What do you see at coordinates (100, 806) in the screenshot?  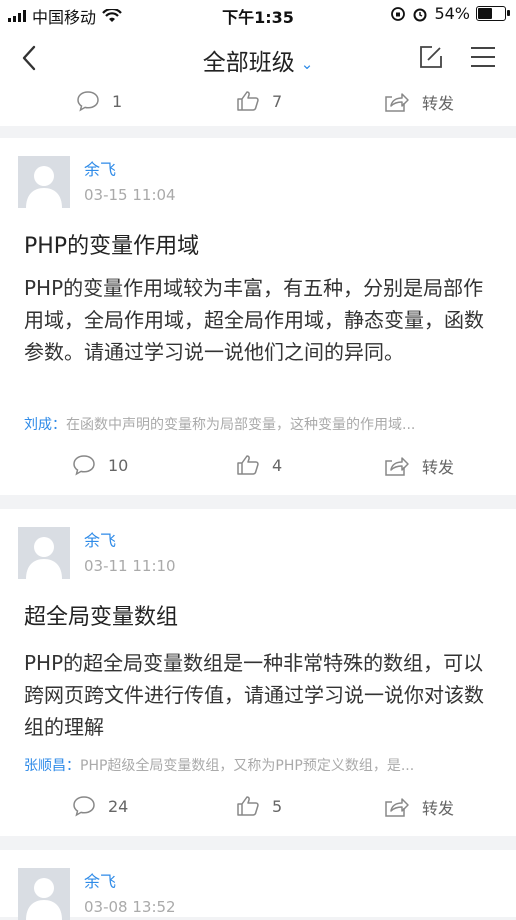 I see `comment-button: 24` at bounding box center [100, 806].